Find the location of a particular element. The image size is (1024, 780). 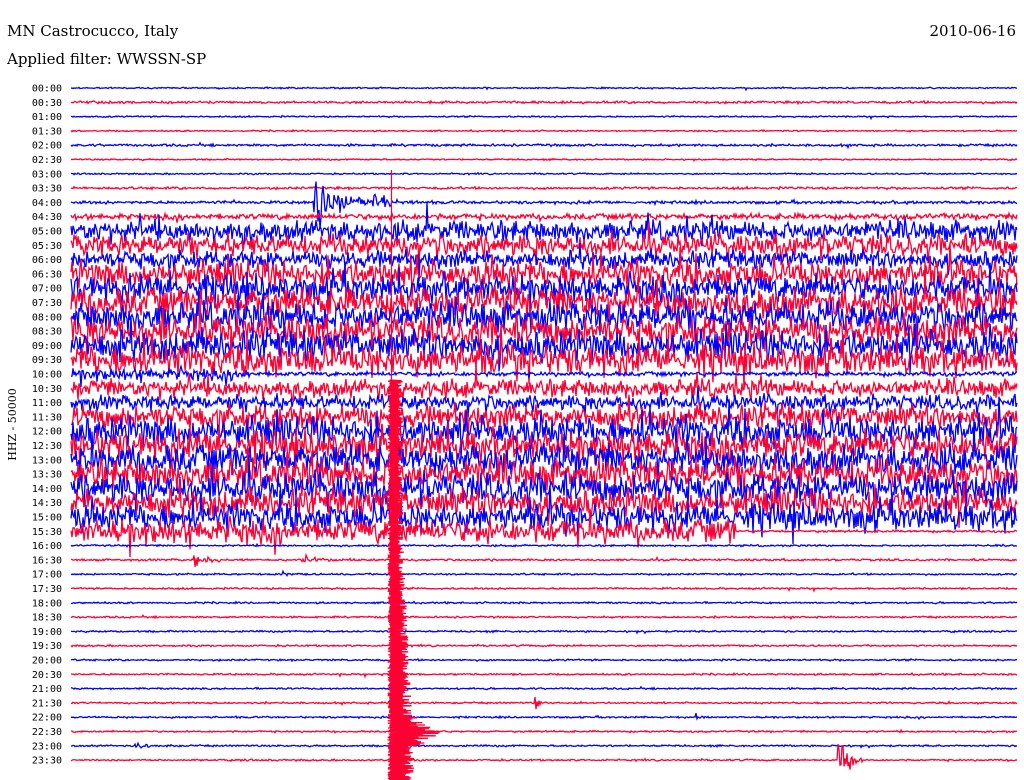

time-label: 15:00 is located at coordinates (47, 518).